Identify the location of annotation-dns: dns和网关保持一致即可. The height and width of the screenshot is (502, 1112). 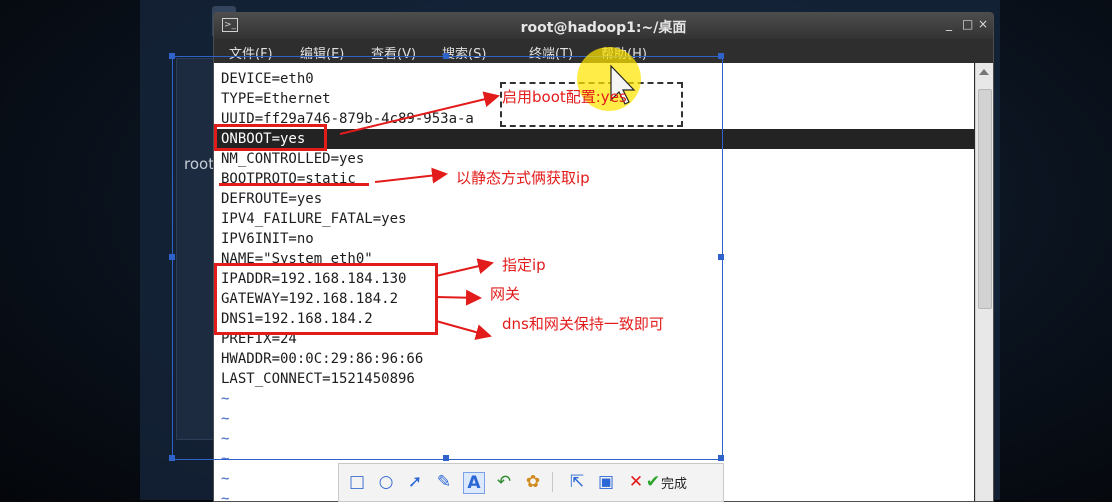
(583, 324).